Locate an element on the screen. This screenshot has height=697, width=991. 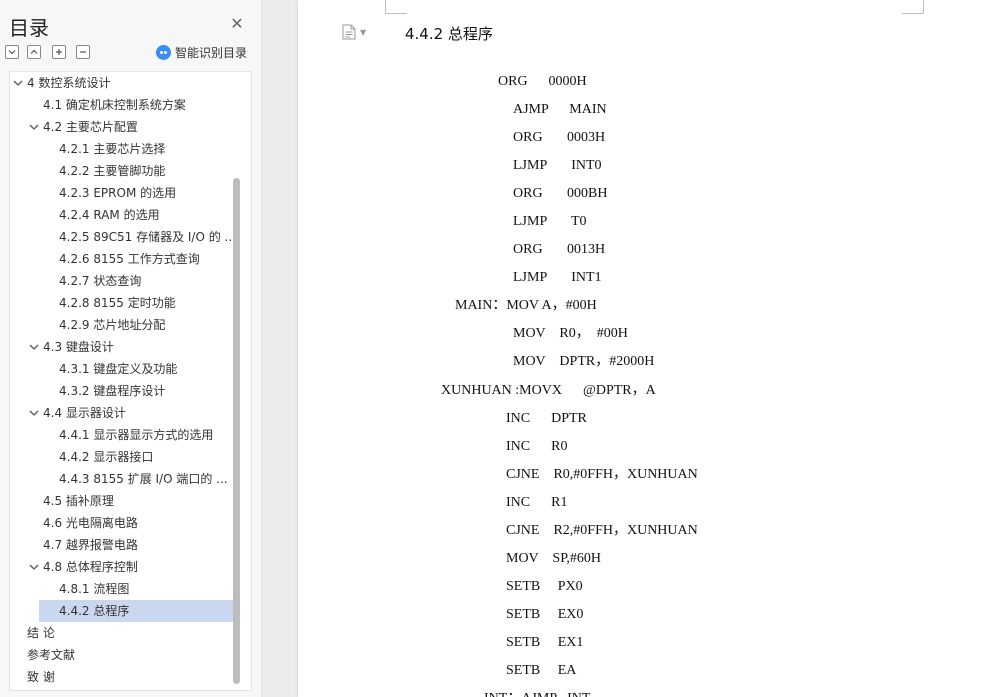
toc-item-label: 4.4 显示器设计 is located at coordinates (84, 413).